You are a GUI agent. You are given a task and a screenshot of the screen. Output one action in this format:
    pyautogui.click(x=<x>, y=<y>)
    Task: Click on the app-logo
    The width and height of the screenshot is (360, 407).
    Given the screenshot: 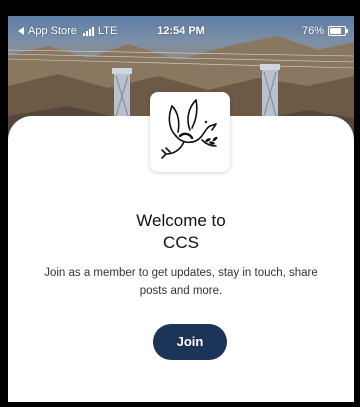 What is the action you would take?
    pyautogui.click(x=190, y=132)
    